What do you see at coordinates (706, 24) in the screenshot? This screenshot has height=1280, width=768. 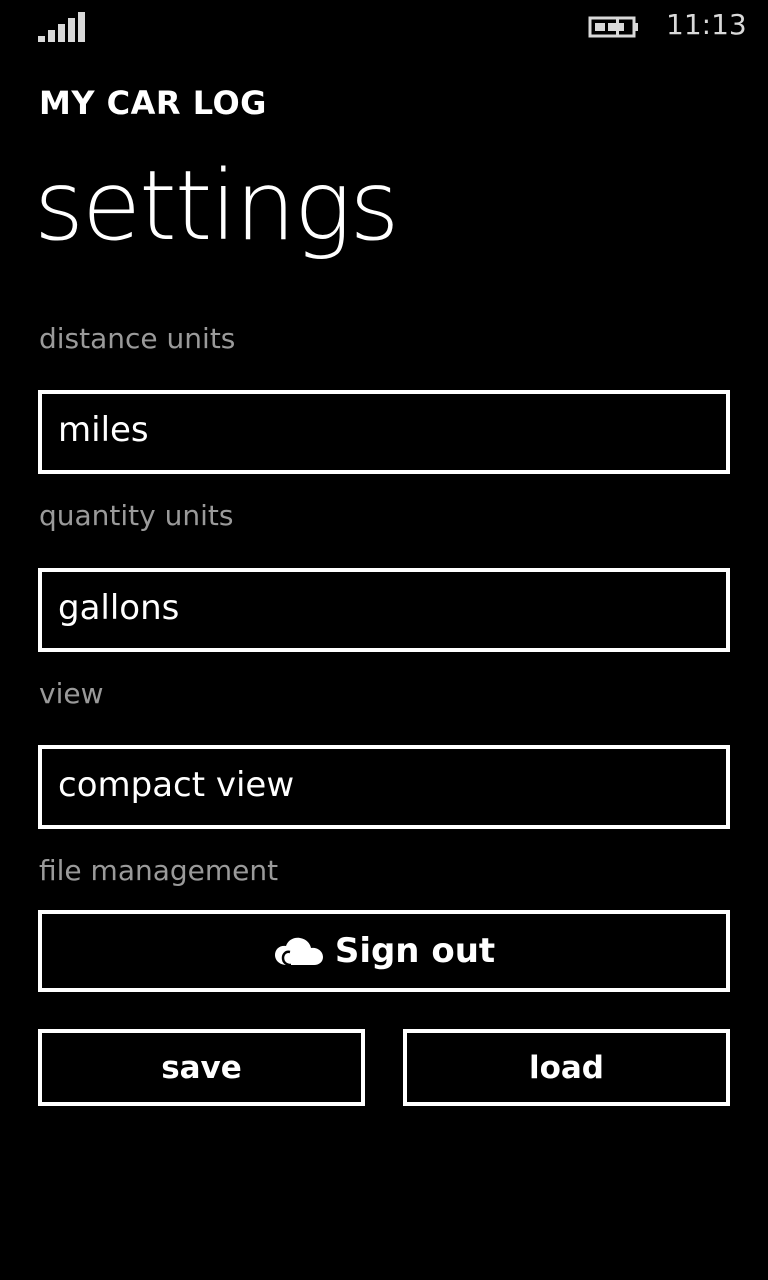 I see `status-clock: 11:13` at bounding box center [706, 24].